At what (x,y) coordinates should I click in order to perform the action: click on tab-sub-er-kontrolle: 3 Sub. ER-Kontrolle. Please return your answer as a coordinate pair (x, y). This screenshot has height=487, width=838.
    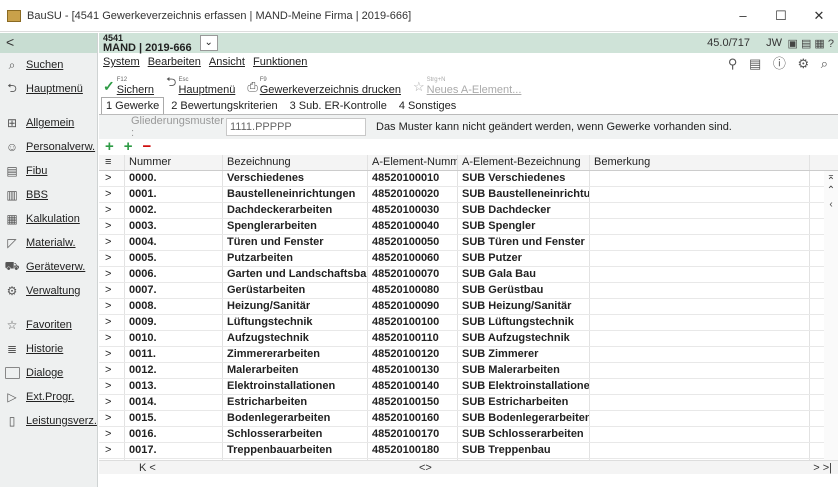
    Looking at the image, I should click on (338, 105).